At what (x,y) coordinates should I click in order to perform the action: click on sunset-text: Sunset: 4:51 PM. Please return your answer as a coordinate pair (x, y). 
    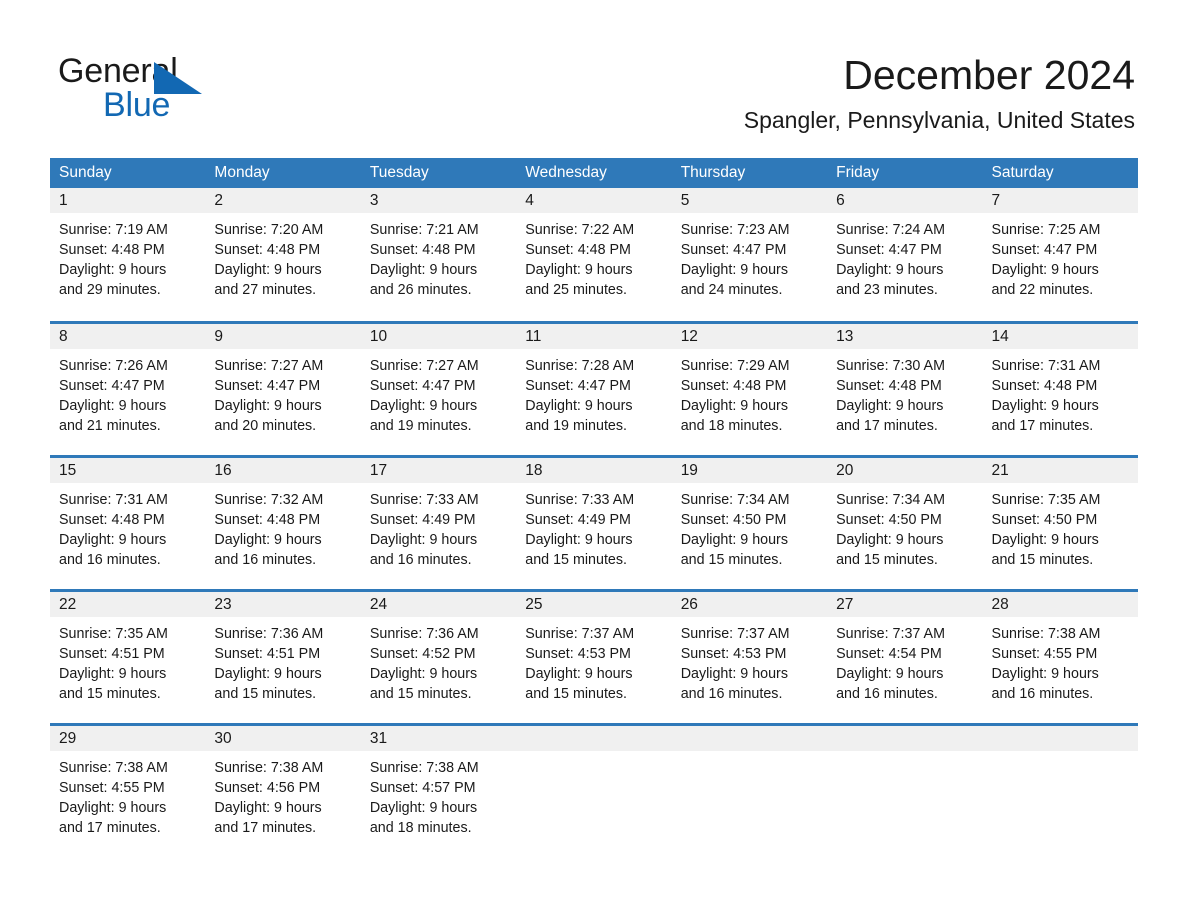
    Looking at the image, I should click on (112, 653).